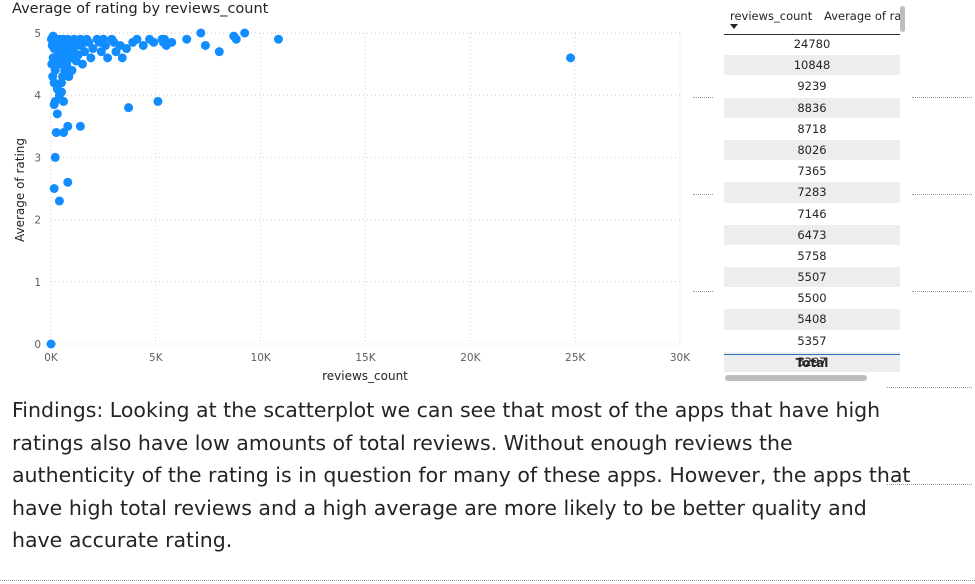 This screenshot has width=975, height=584. Describe the element at coordinates (812, 354) in the screenshot. I see `total-divider` at that location.